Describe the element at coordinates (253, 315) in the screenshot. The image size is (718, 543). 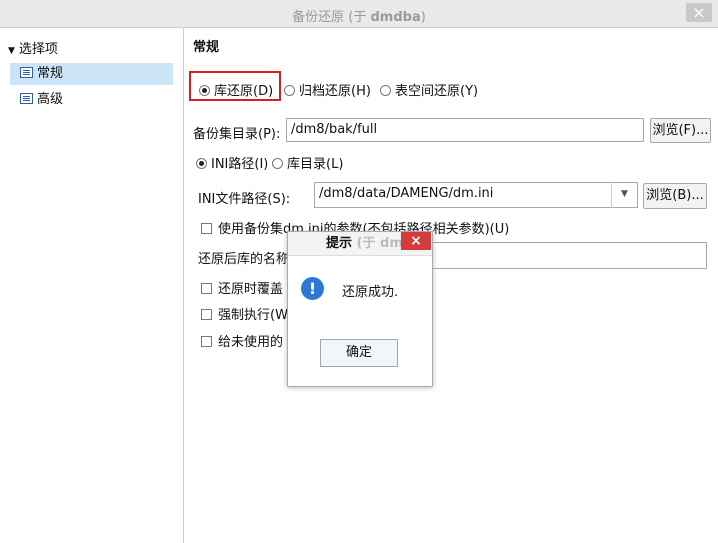
I see `checkbox-label: 强制执行(W` at that location.